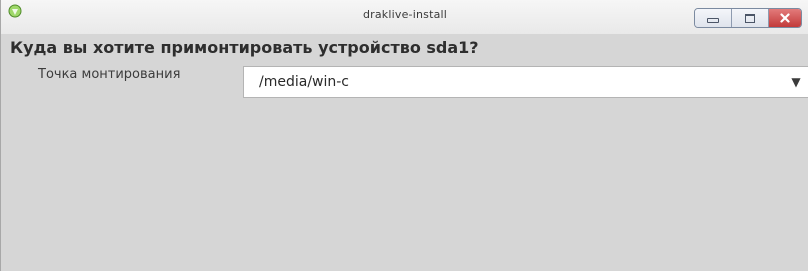 The height and width of the screenshot is (271, 808). Describe the element at coordinates (796, 82) in the screenshot. I see `chevron-down-icon: ▼` at that location.